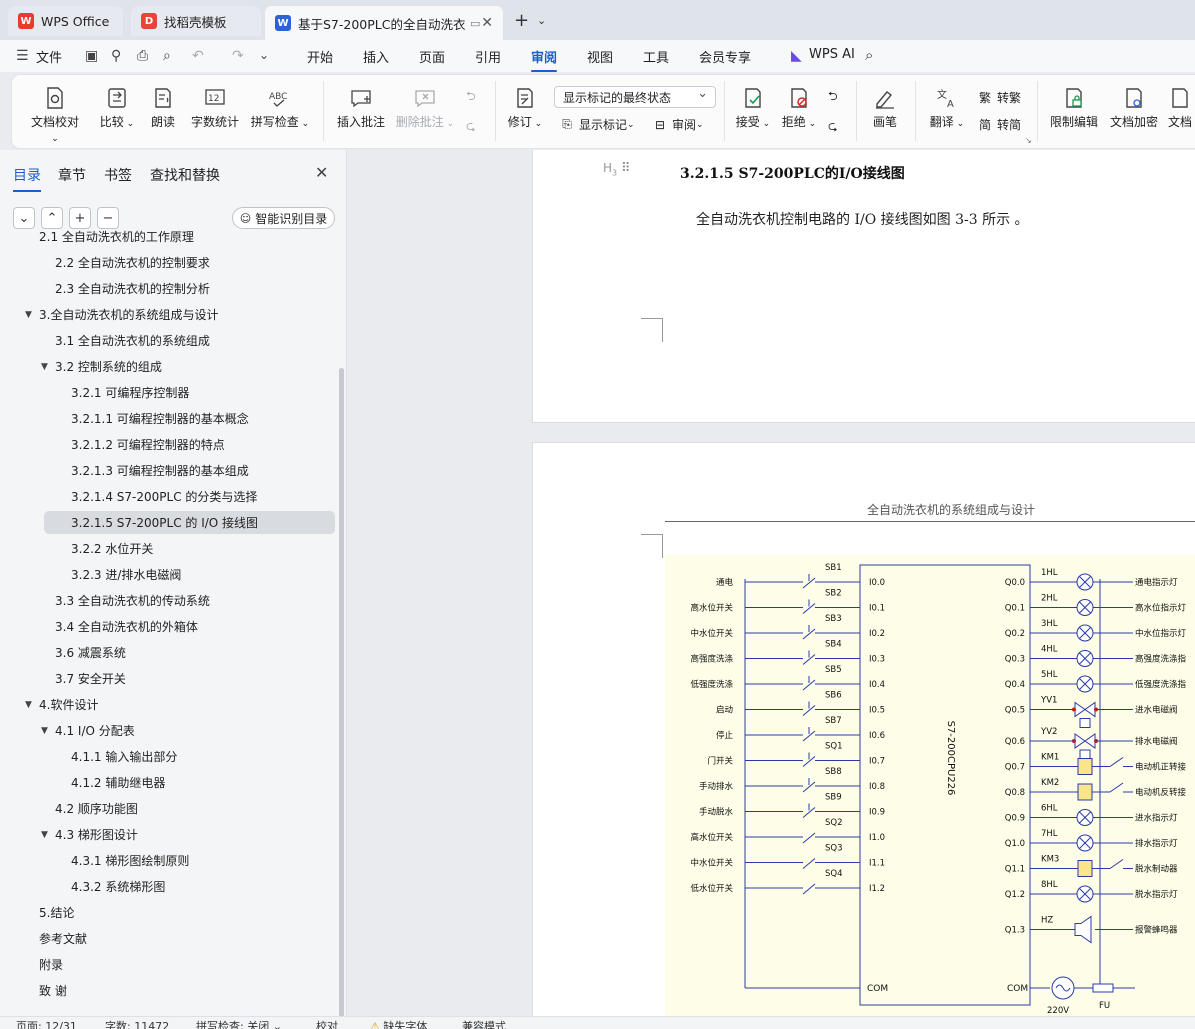  Describe the element at coordinates (167, 56) in the screenshot. I see `print-preview-icon: ⌕` at that location.